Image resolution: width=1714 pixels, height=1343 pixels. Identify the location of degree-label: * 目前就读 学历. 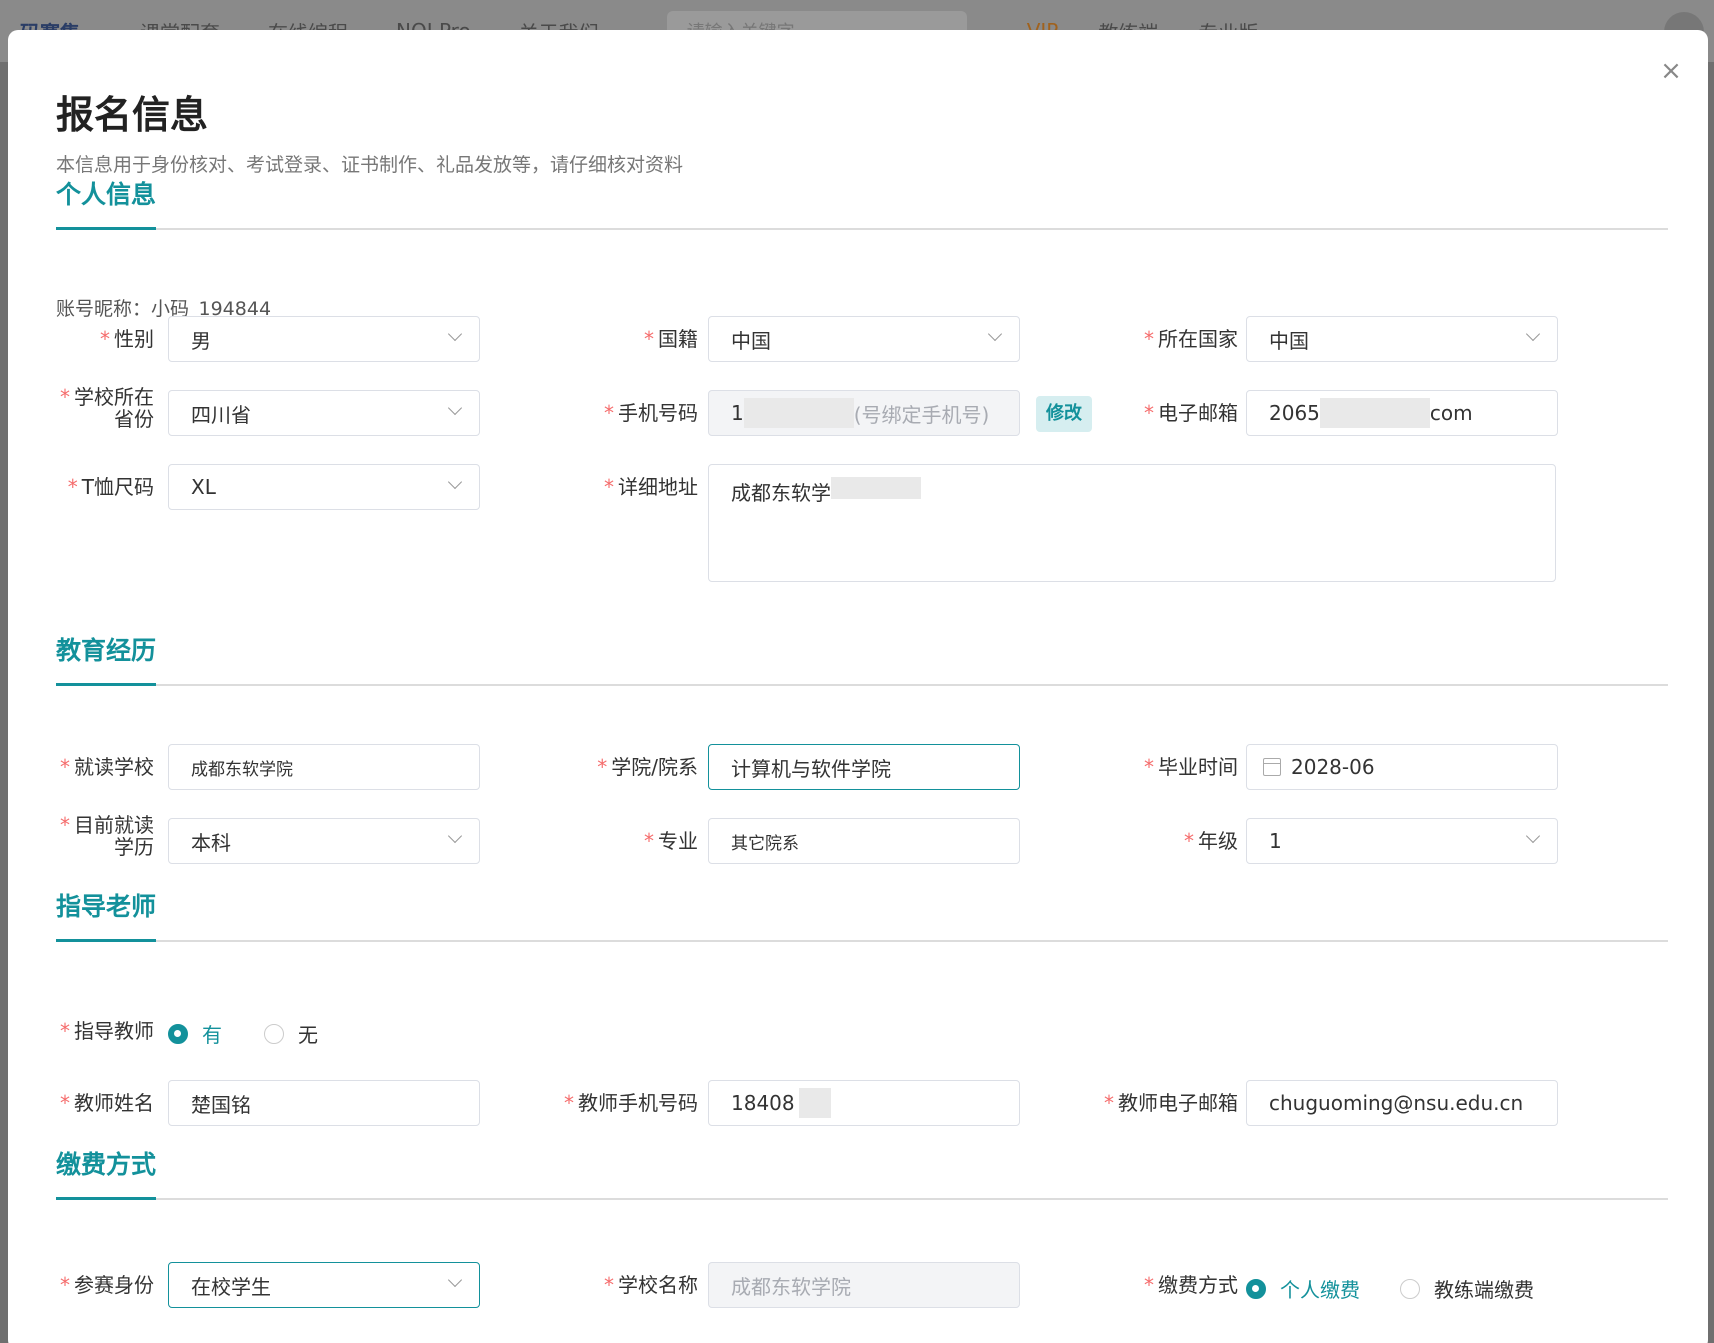
(107, 836).